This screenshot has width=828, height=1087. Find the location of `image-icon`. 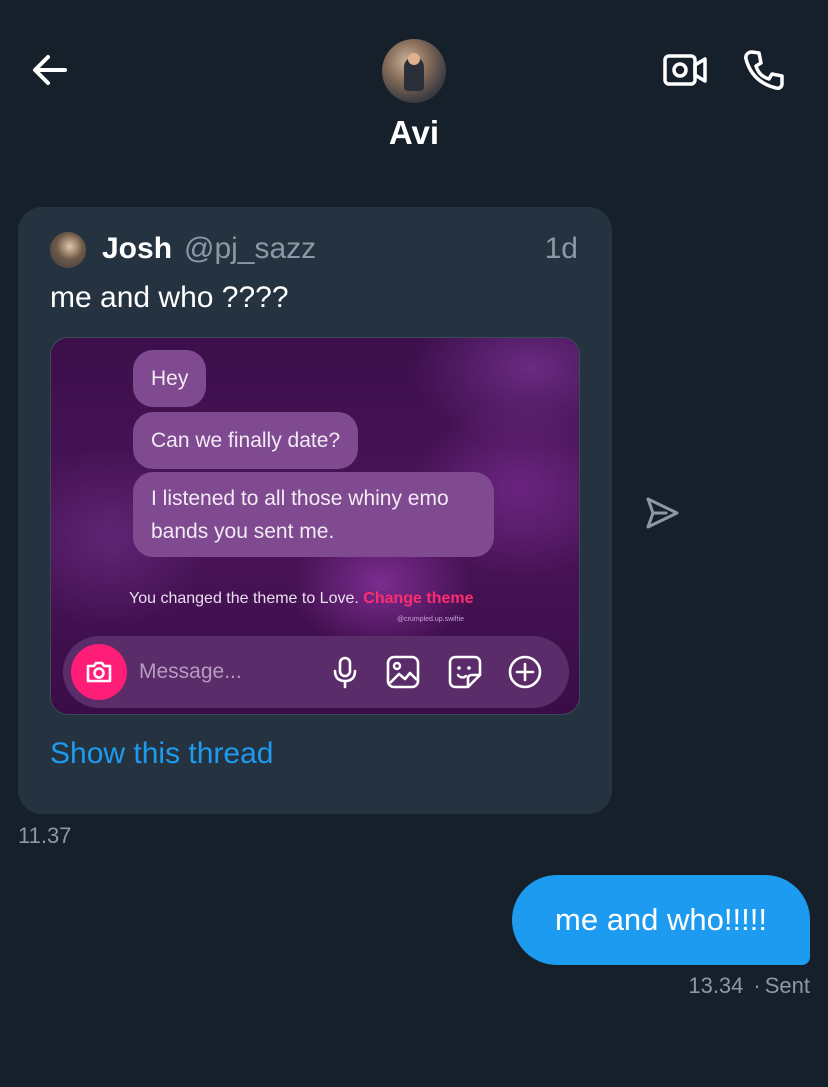

image-icon is located at coordinates (403, 672).